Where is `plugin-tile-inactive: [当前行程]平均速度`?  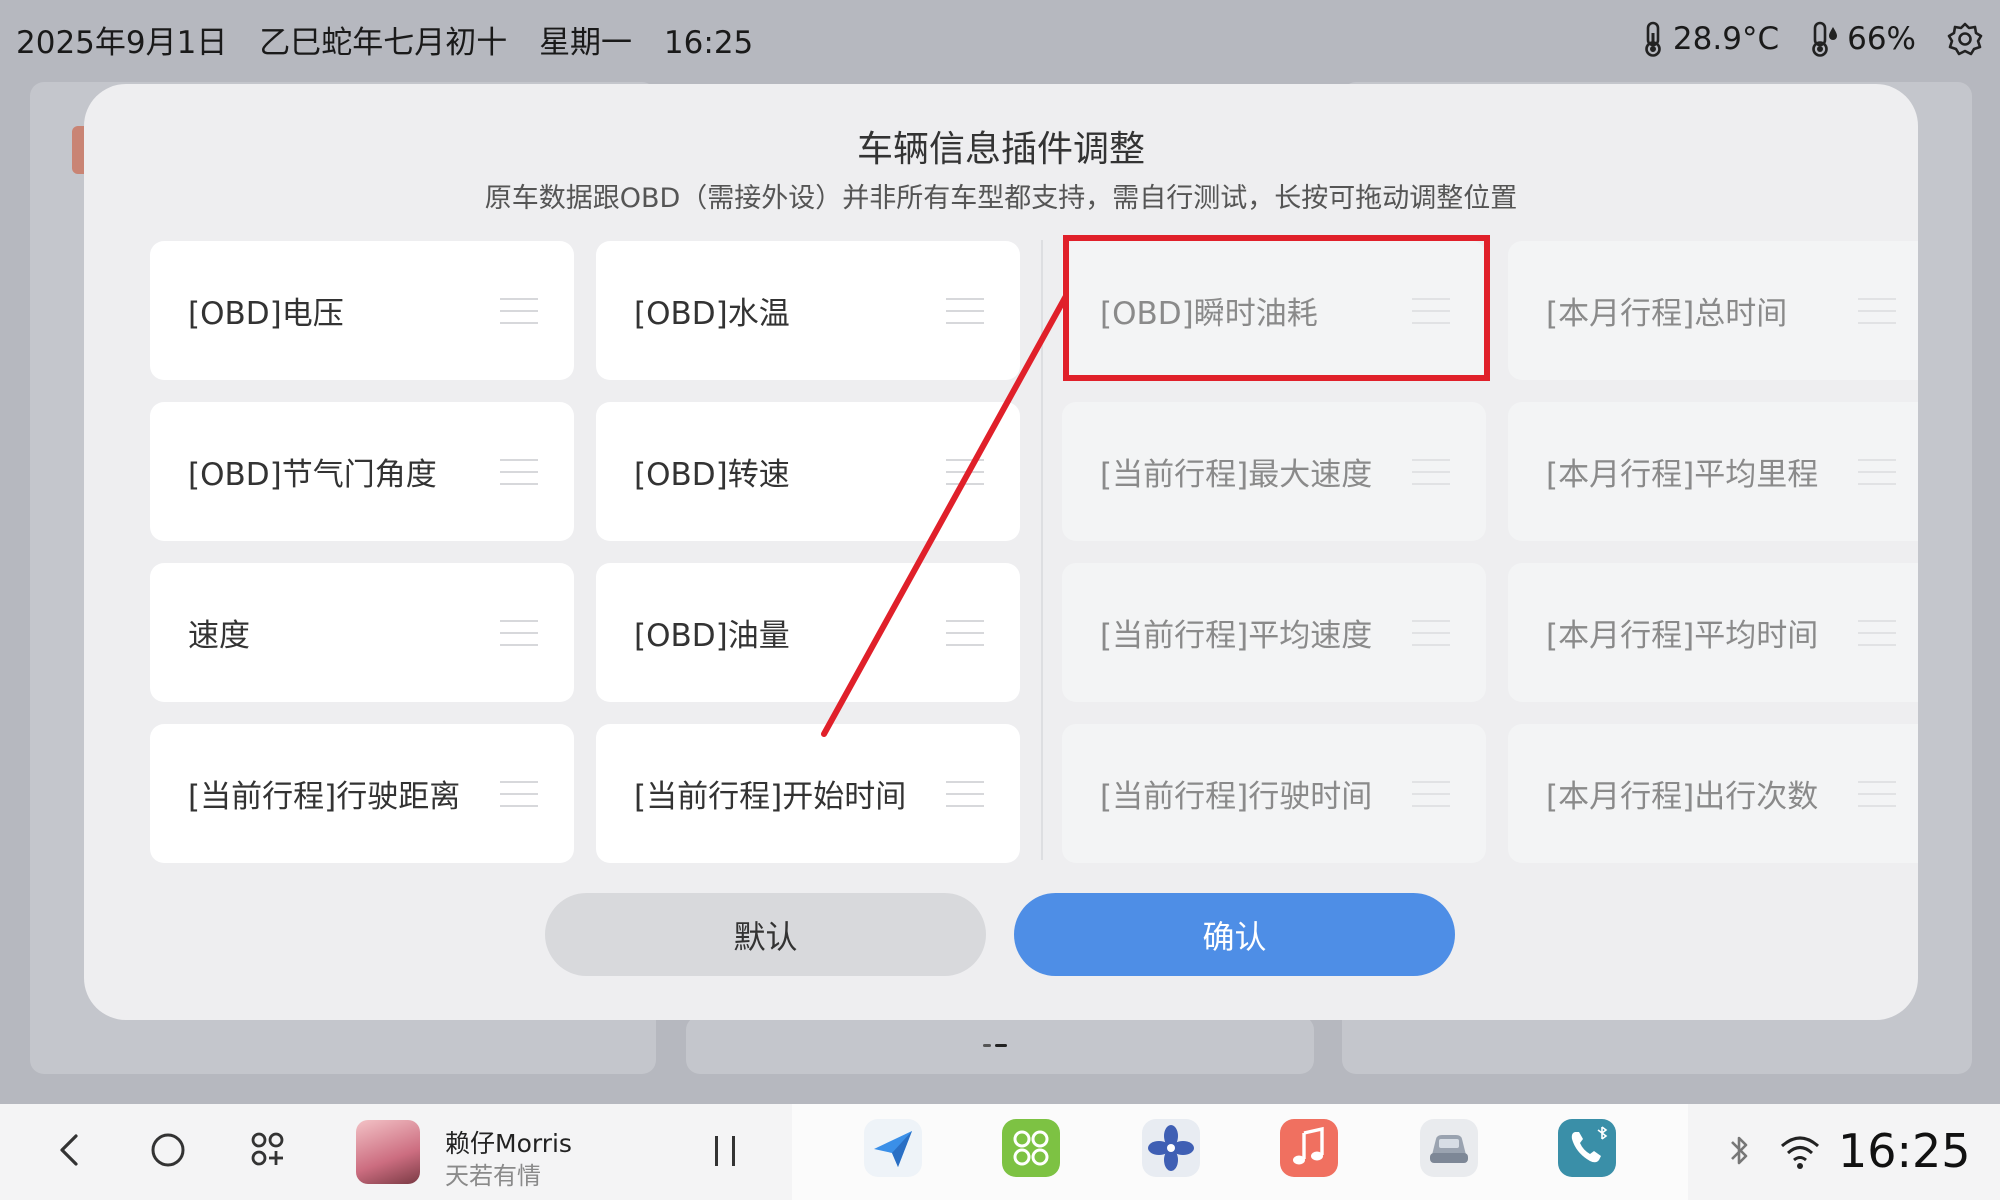
plugin-tile-inactive: [当前行程]平均速度 is located at coordinates (1274, 632).